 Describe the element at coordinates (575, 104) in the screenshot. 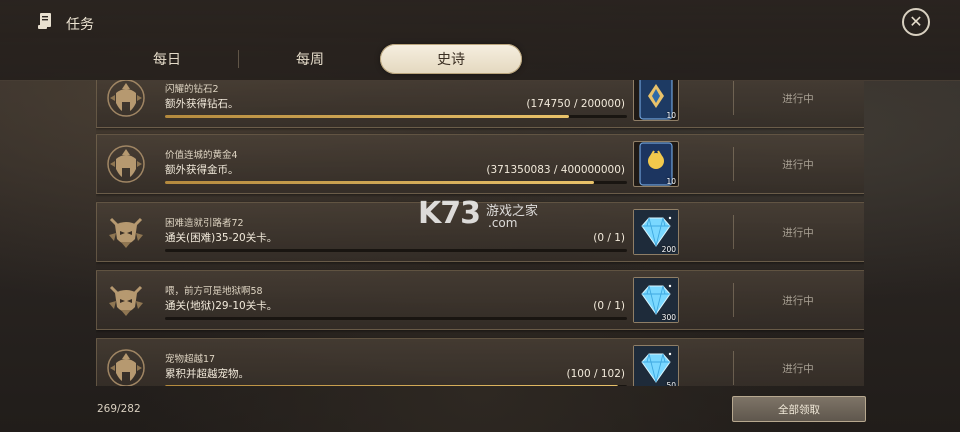

I see `quest-progress-text: (174750 / 200000)` at that location.